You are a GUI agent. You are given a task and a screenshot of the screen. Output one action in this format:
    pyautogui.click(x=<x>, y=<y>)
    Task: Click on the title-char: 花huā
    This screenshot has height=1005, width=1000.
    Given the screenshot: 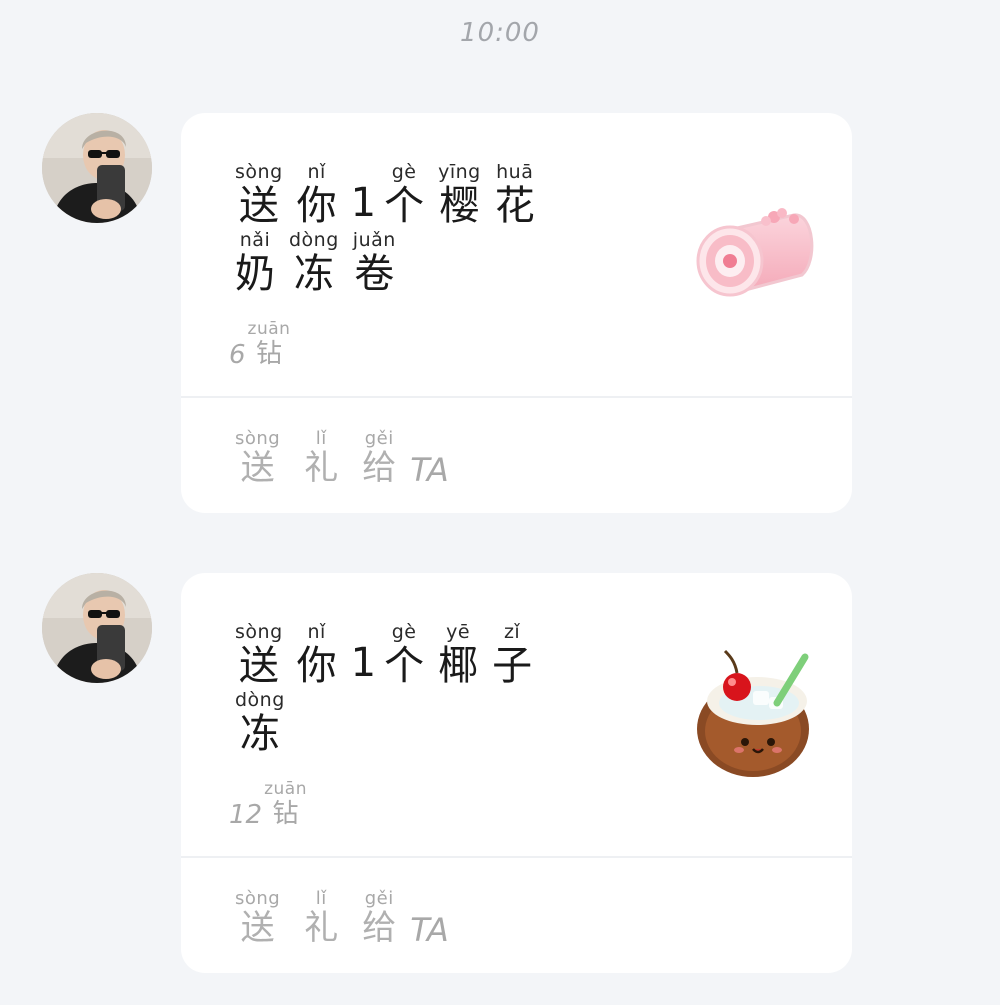 What is the action you would take?
    pyautogui.click(x=514, y=195)
    